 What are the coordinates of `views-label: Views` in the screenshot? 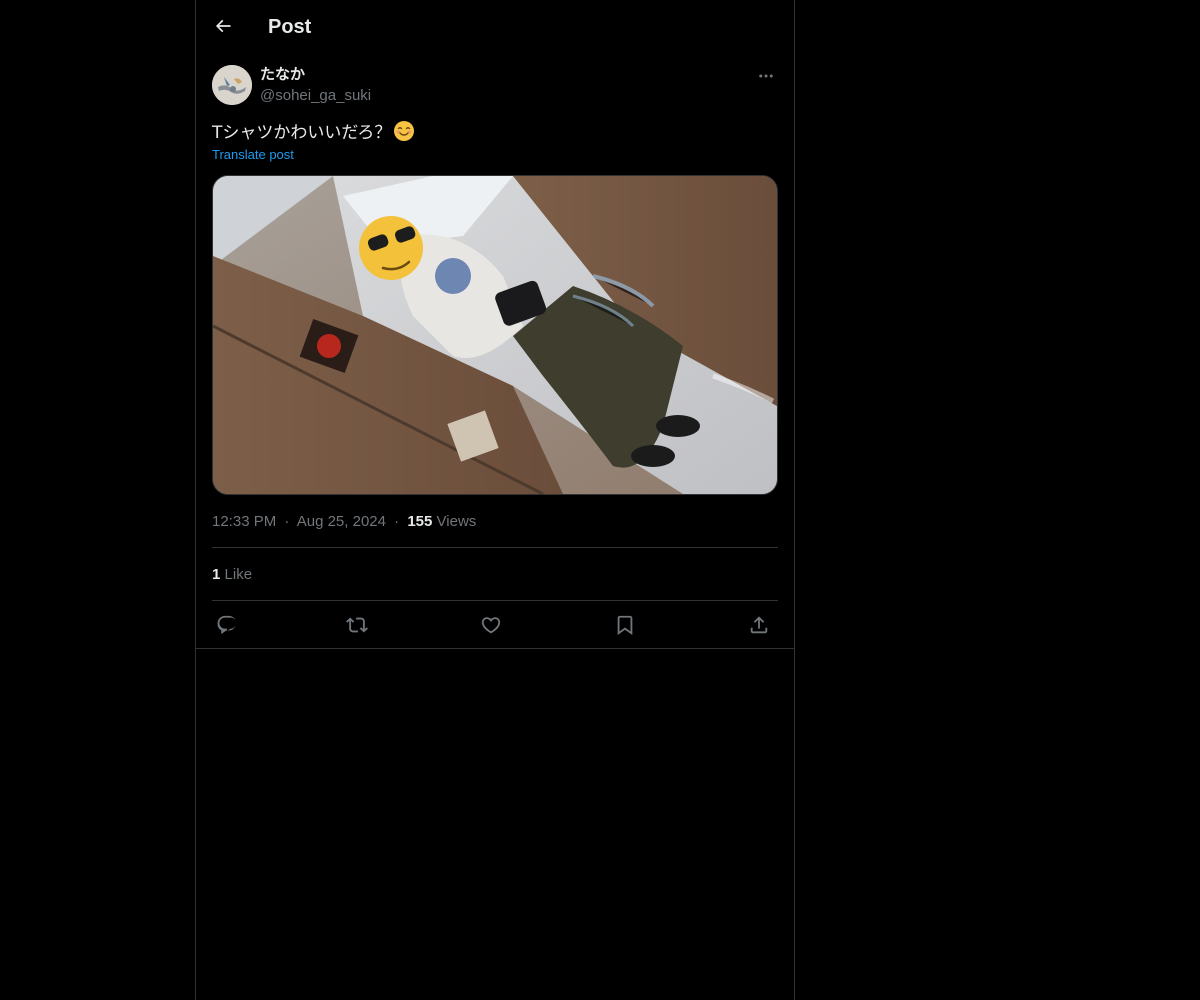 It's located at (456, 521).